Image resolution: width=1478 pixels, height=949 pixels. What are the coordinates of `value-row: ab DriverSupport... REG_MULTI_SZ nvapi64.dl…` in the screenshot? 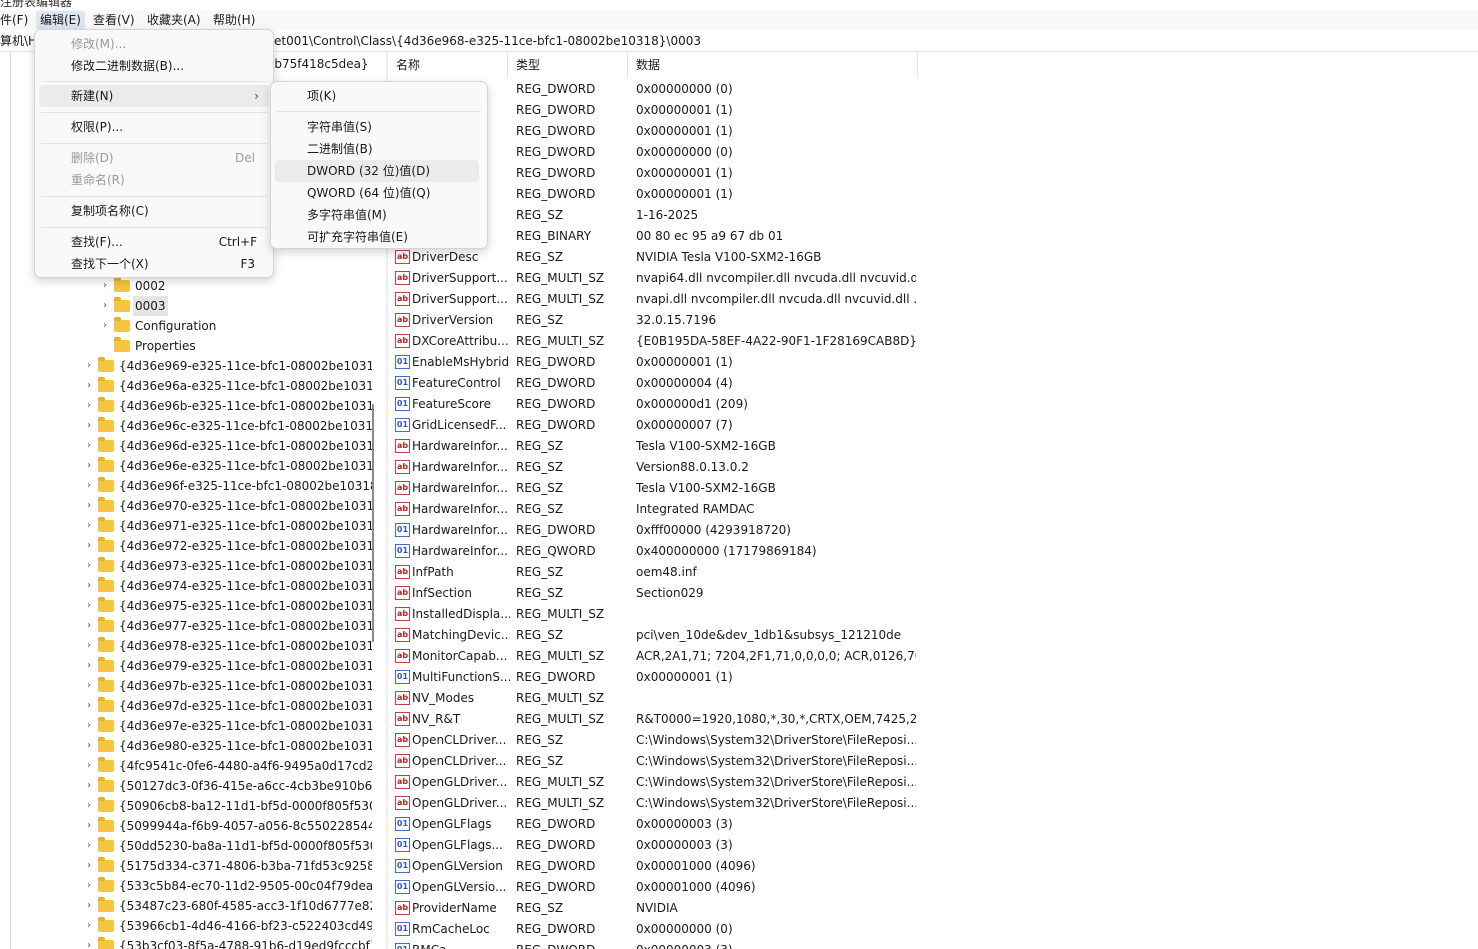 It's located at (658, 278).